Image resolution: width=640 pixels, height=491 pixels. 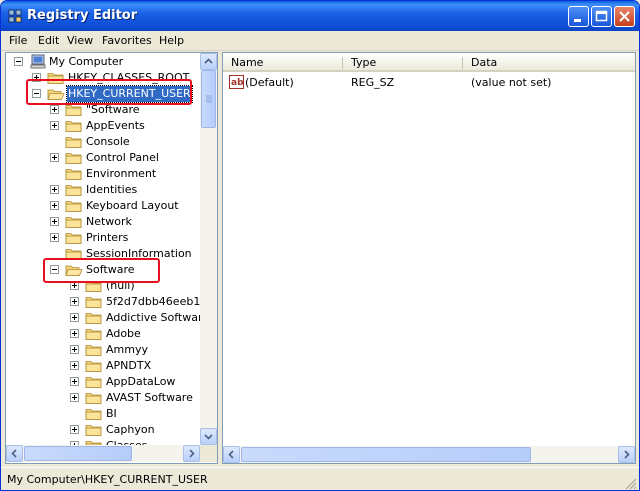 What do you see at coordinates (101, 110) in the screenshot?
I see `tree-item: "Software` at bounding box center [101, 110].